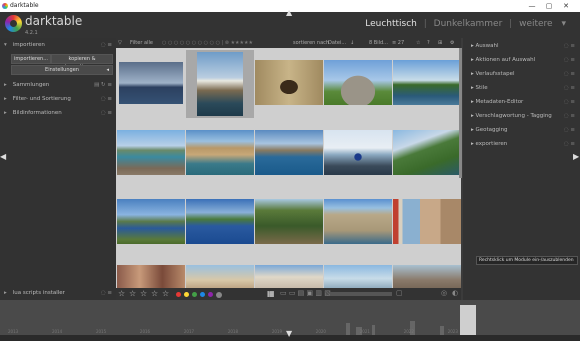  Describe the element at coordinates (452, 43) in the screenshot. I see `settings-icon: ⚙` at that location.